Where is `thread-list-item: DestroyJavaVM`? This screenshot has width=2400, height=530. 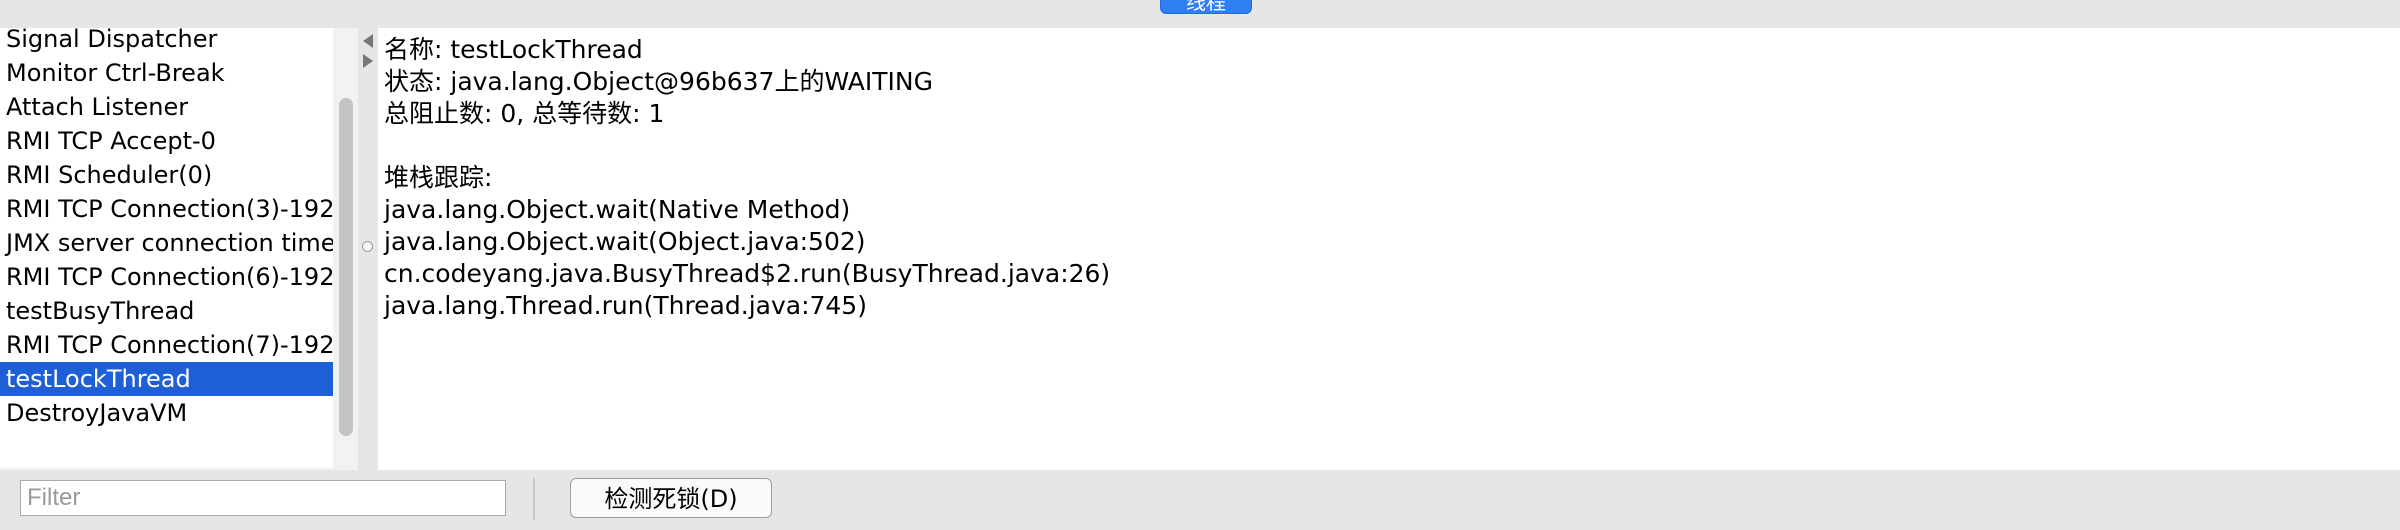
thread-list-item: DestroyJavaVM is located at coordinates (166, 413).